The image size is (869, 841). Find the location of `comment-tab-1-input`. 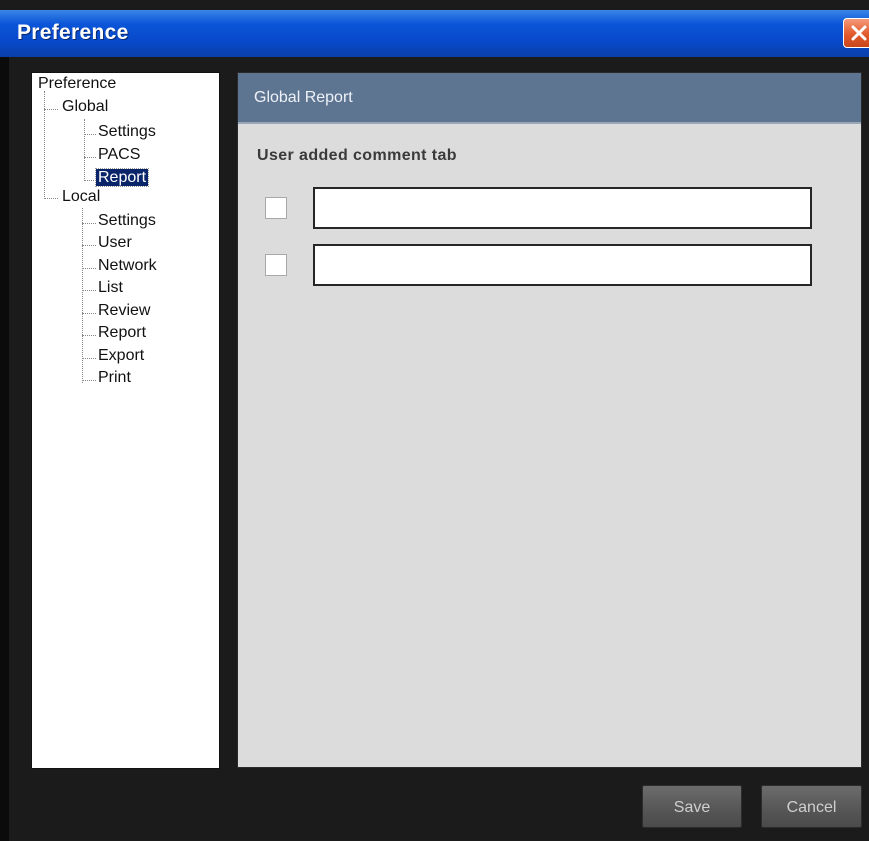

comment-tab-1-input is located at coordinates (562, 208).